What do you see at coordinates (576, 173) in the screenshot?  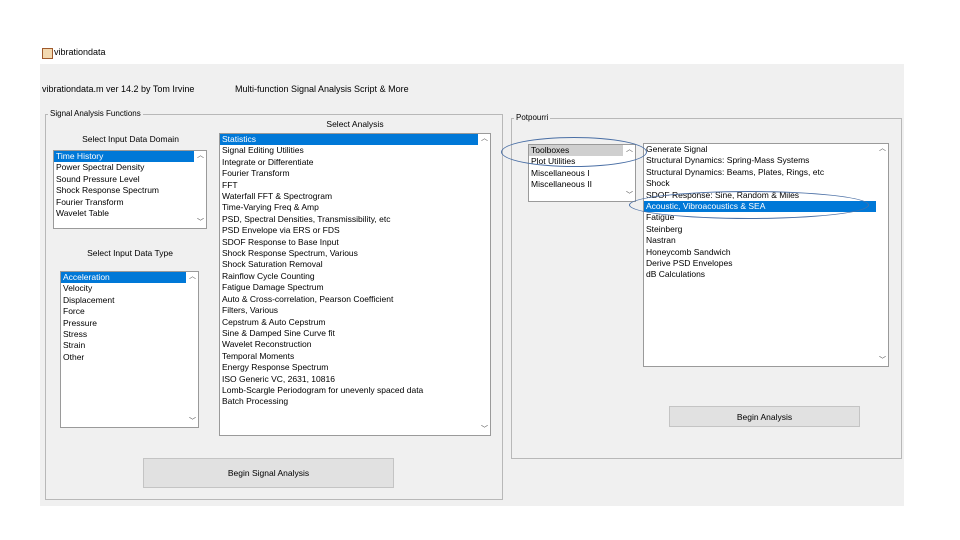 I see `potpourri-category-item: Miscellaneous I` at bounding box center [576, 173].